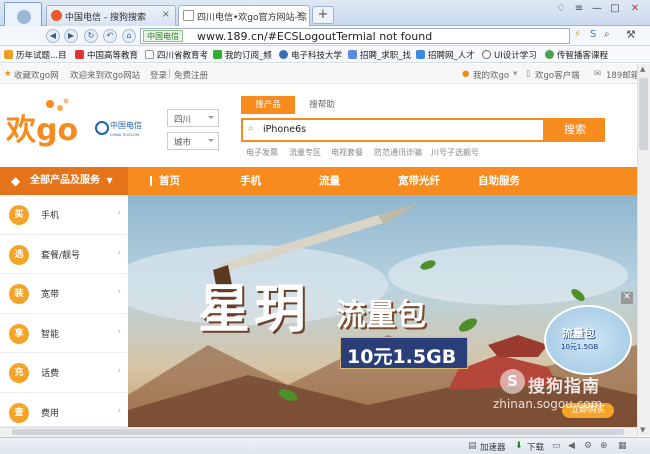 This screenshot has width=650, height=454. I want to click on minimize-button: —, so click(597, 10).